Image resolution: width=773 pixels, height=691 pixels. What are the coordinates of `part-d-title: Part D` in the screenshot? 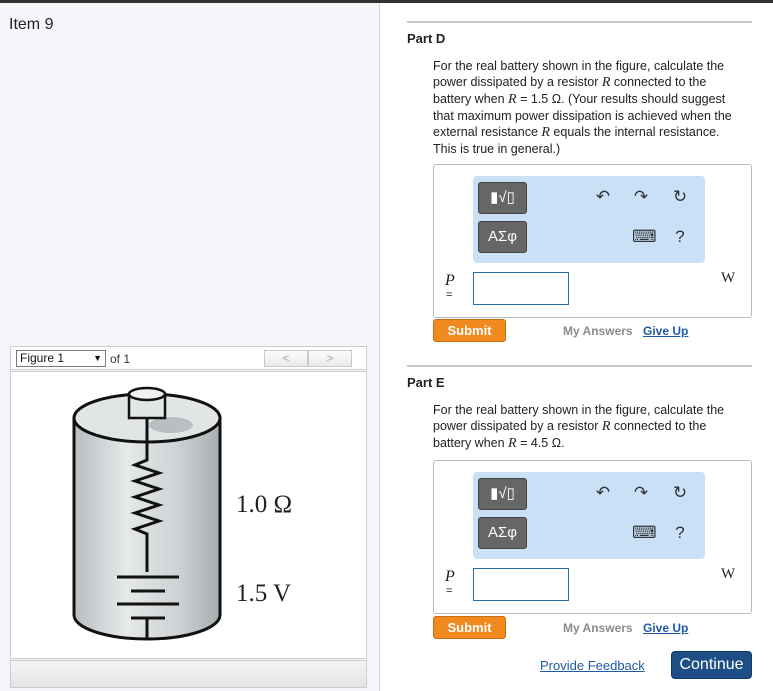 It's located at (426, 38).